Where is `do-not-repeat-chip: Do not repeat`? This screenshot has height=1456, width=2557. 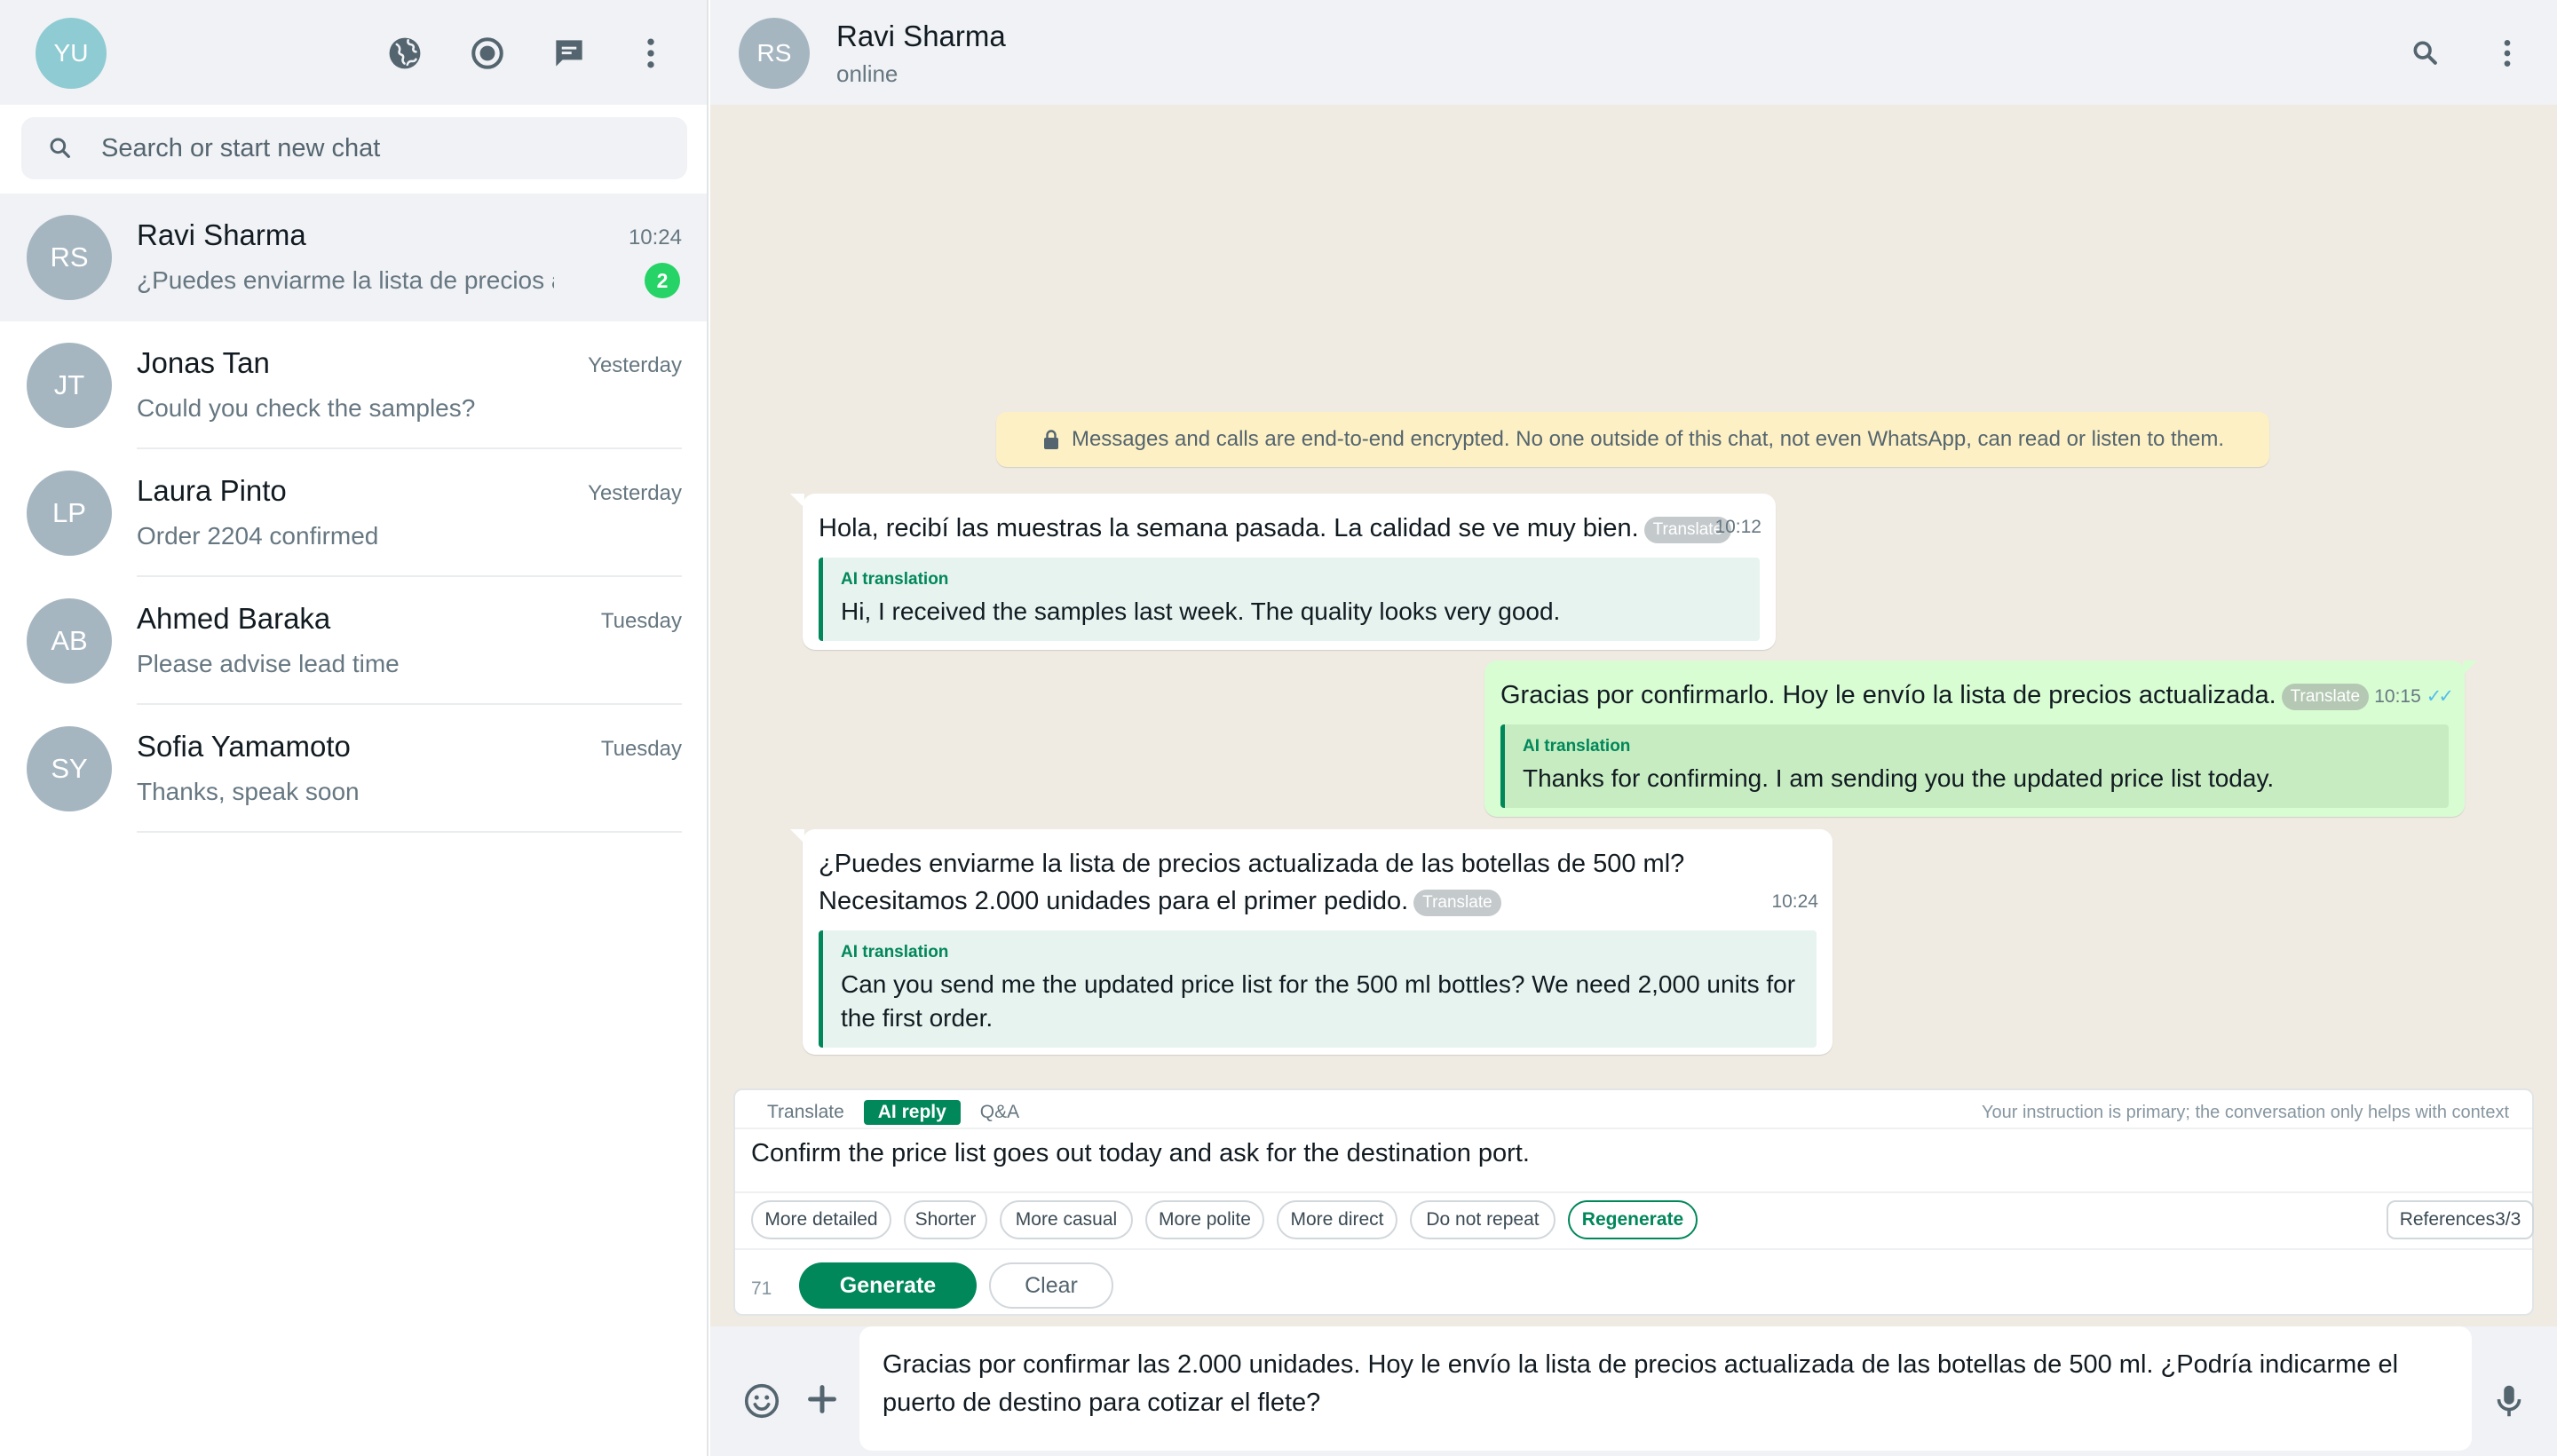 do-not-repeat-chip: Do not repeat is located at coordinates (1483, 1219).